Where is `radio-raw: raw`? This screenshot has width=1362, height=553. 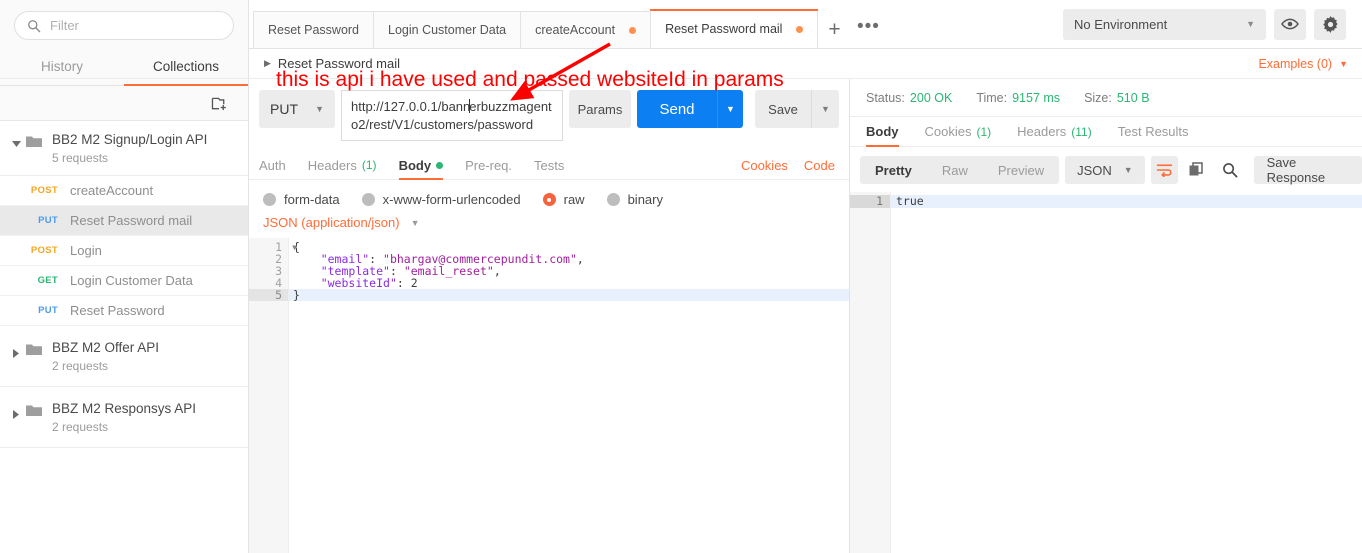
radio-raw: raw is located at coordinates (563, 199).